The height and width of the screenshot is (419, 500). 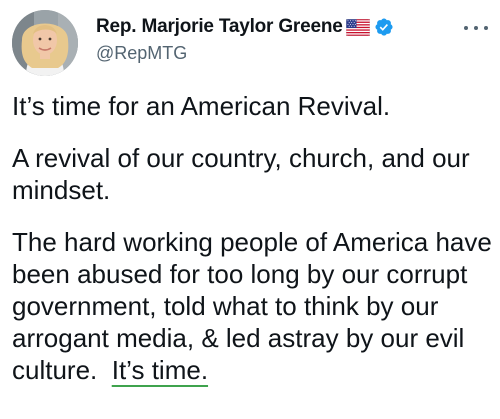 I want to click on verified-badge-icon, so click(x=384, y=27).